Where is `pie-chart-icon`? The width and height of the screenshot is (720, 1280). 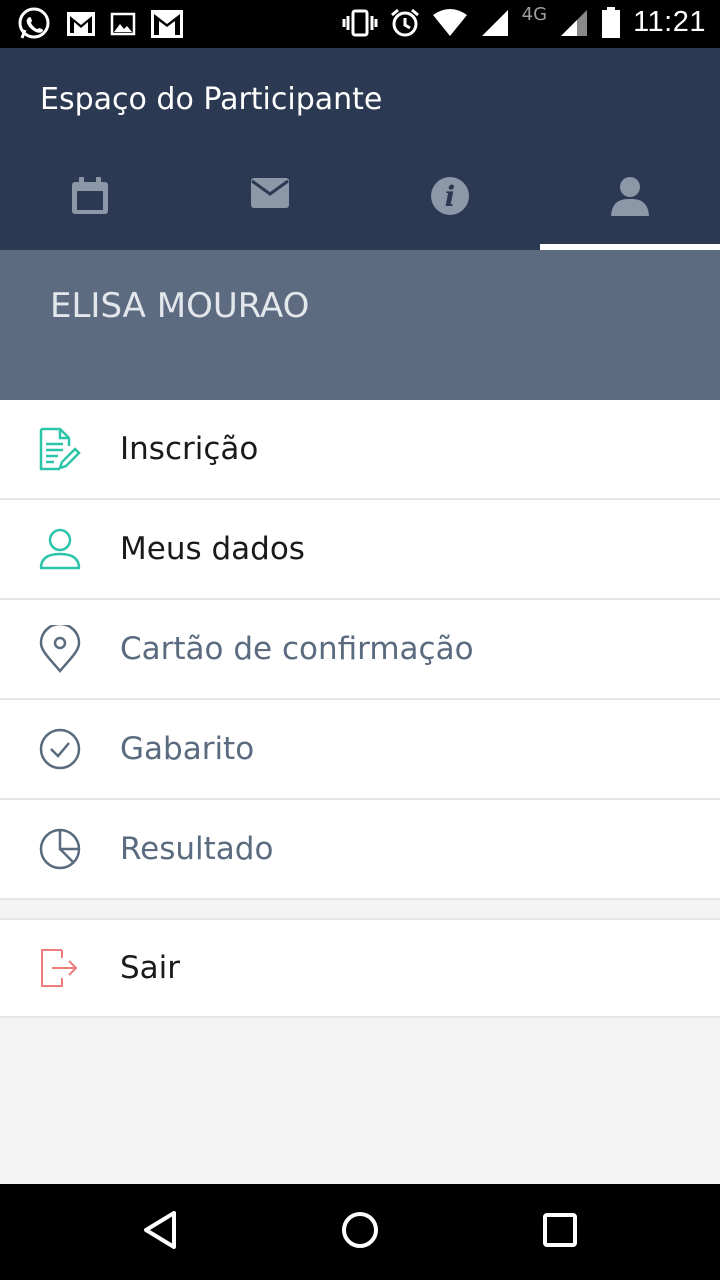 pie-chart-icon is located at coordinates (60, 849).